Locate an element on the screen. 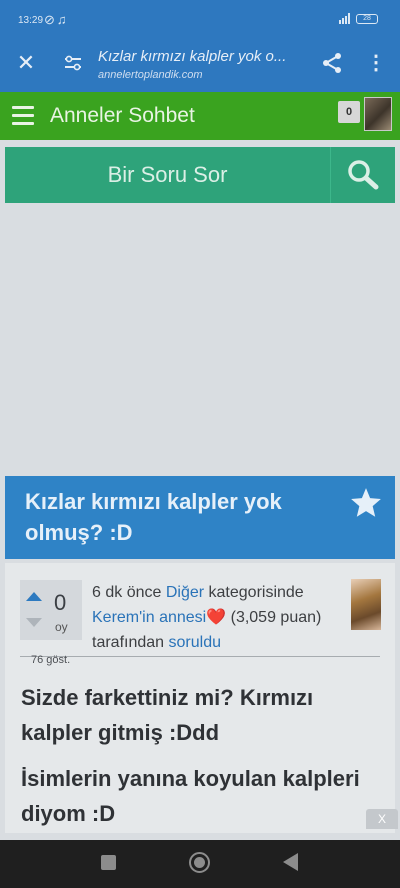 This screenshot has width=400, height=888. close-icon: ✕ is located at coordinates (26, 63).